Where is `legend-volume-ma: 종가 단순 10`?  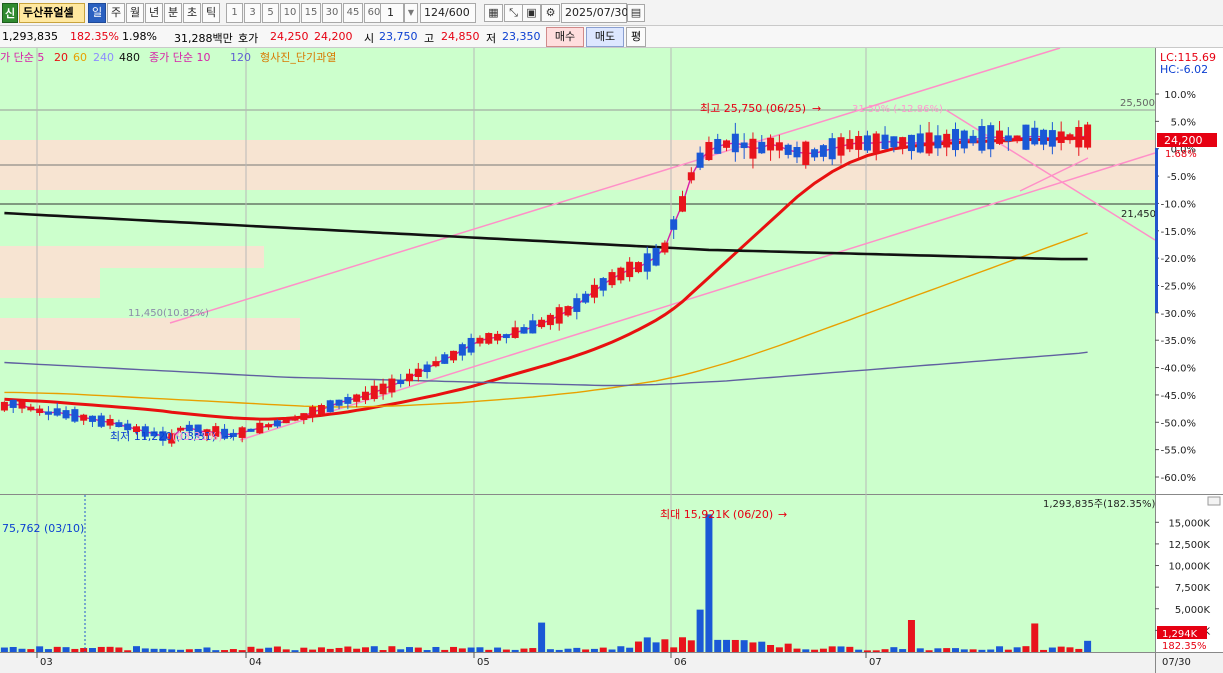
legend-volume-ma: 종가 단순 10 is located at coordinates (179, 57).